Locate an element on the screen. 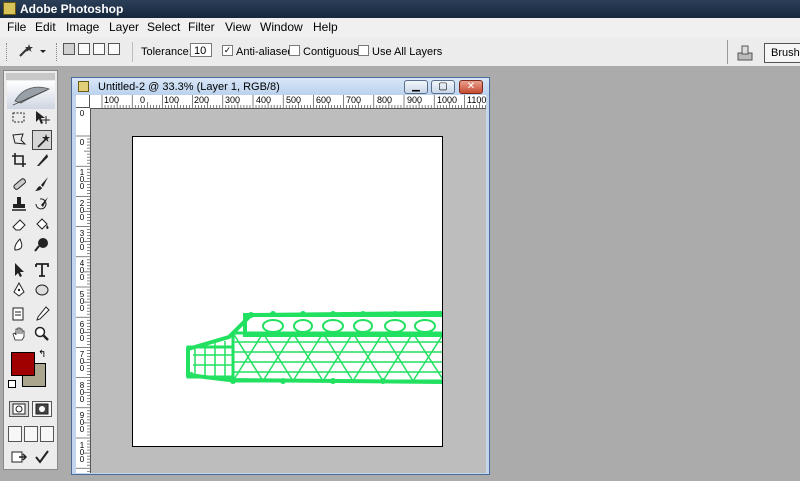 This screenshot has width=800, height=481. ruler-label: 2 0 0 is located at coordinates (82, 210).